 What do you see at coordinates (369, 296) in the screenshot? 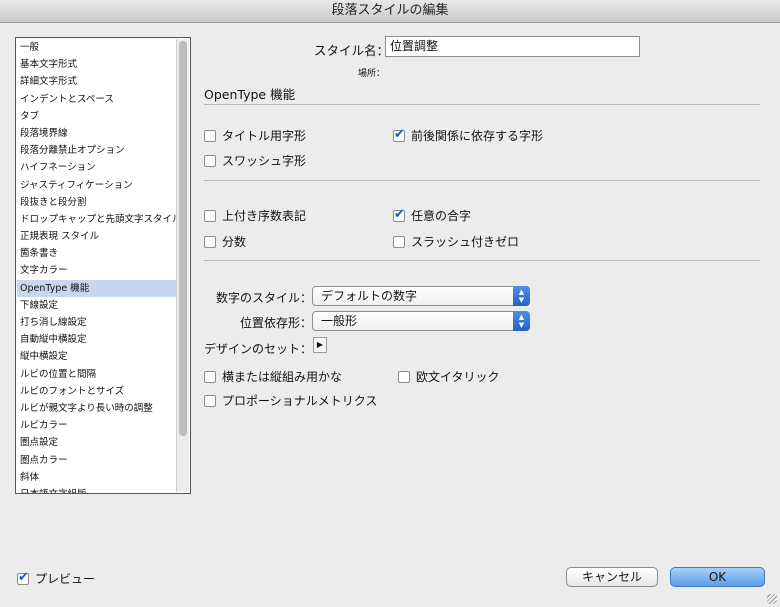
I see `figure-style-value: デフォルトの数字` at bounding box center [369, 296].